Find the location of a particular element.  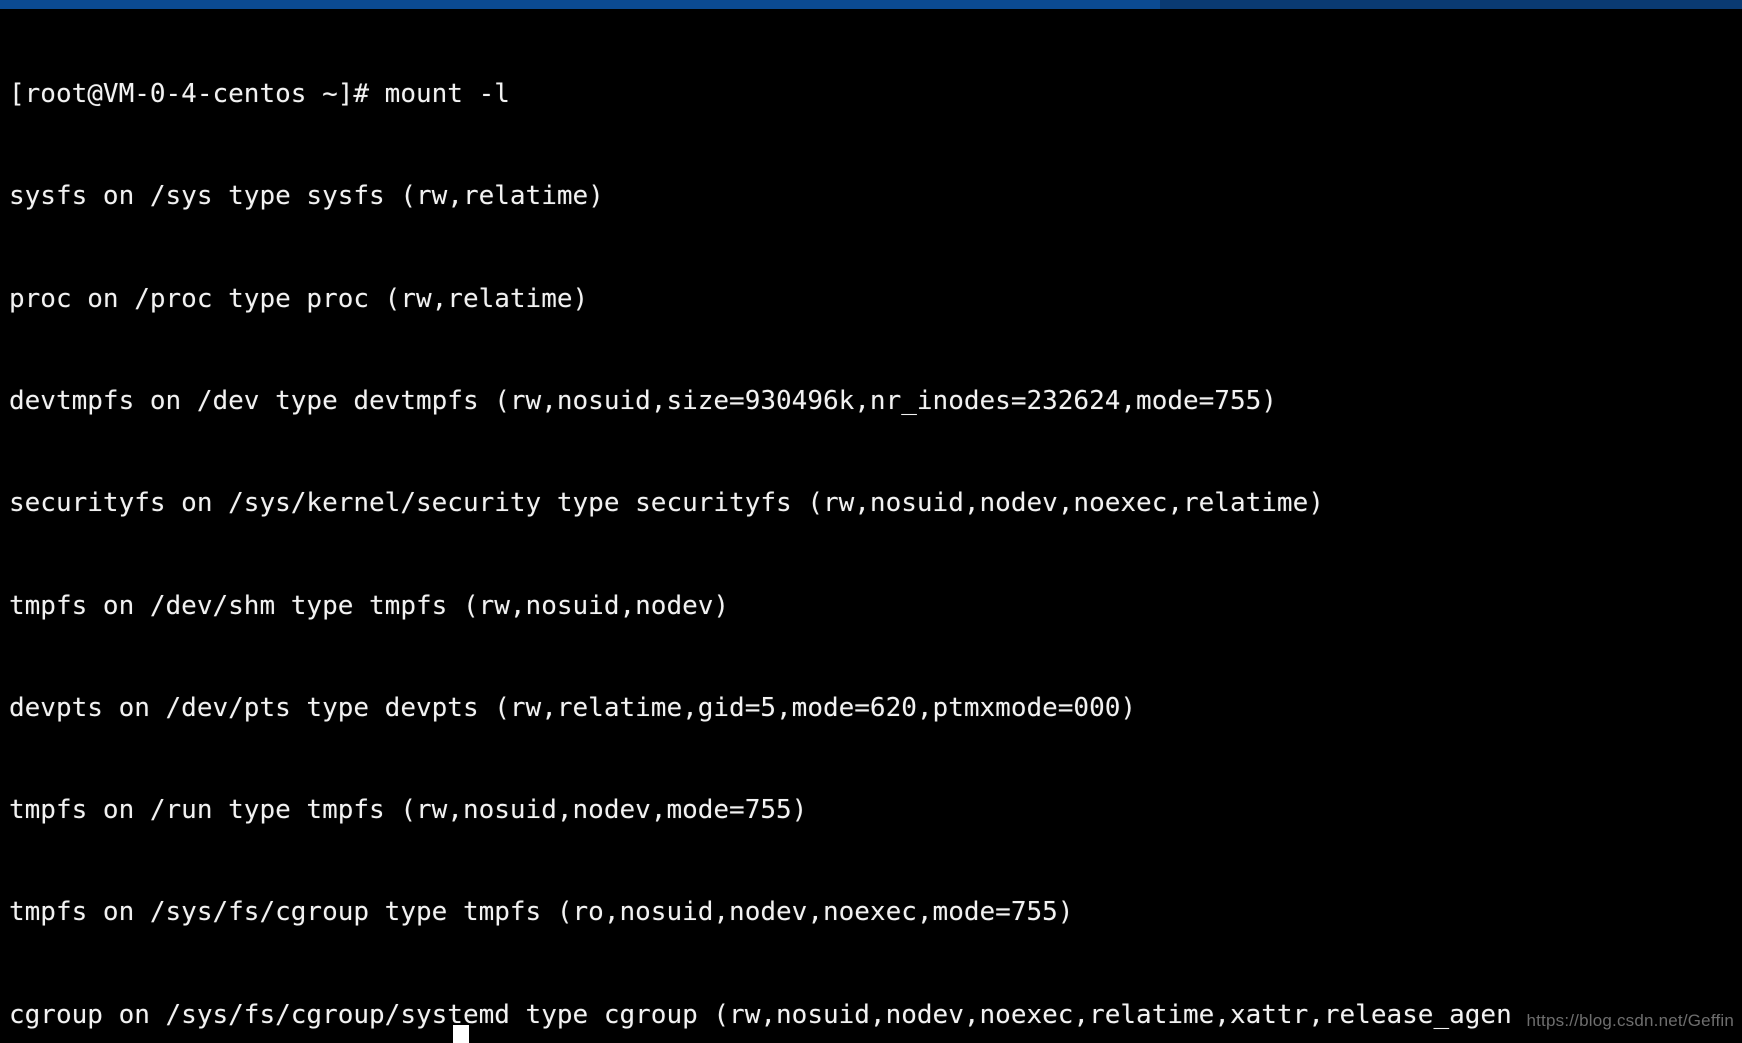

titlebar-active-segment is located at coordinates (580, 4).